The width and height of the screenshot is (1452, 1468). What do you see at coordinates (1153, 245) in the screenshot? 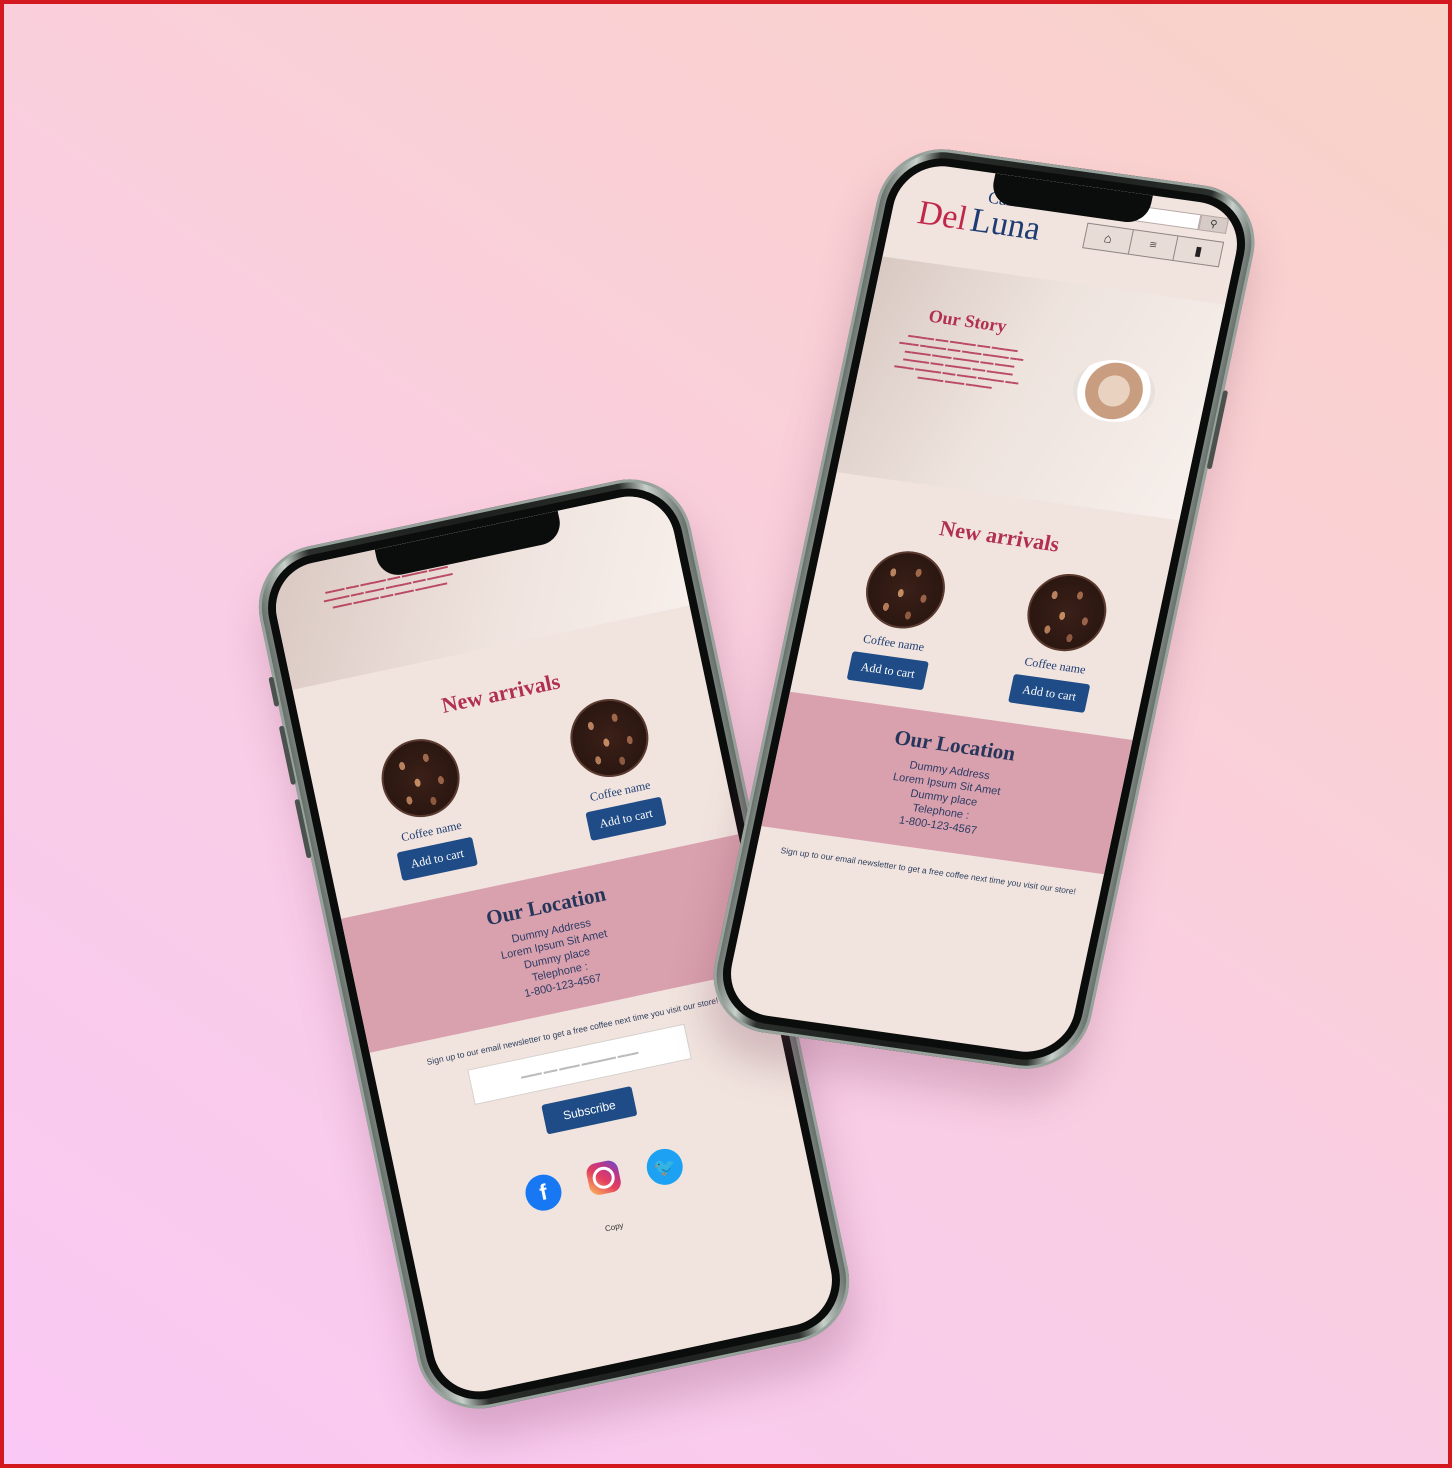
I see `menu-icon: ≡` at bounding box center [1153, 245].